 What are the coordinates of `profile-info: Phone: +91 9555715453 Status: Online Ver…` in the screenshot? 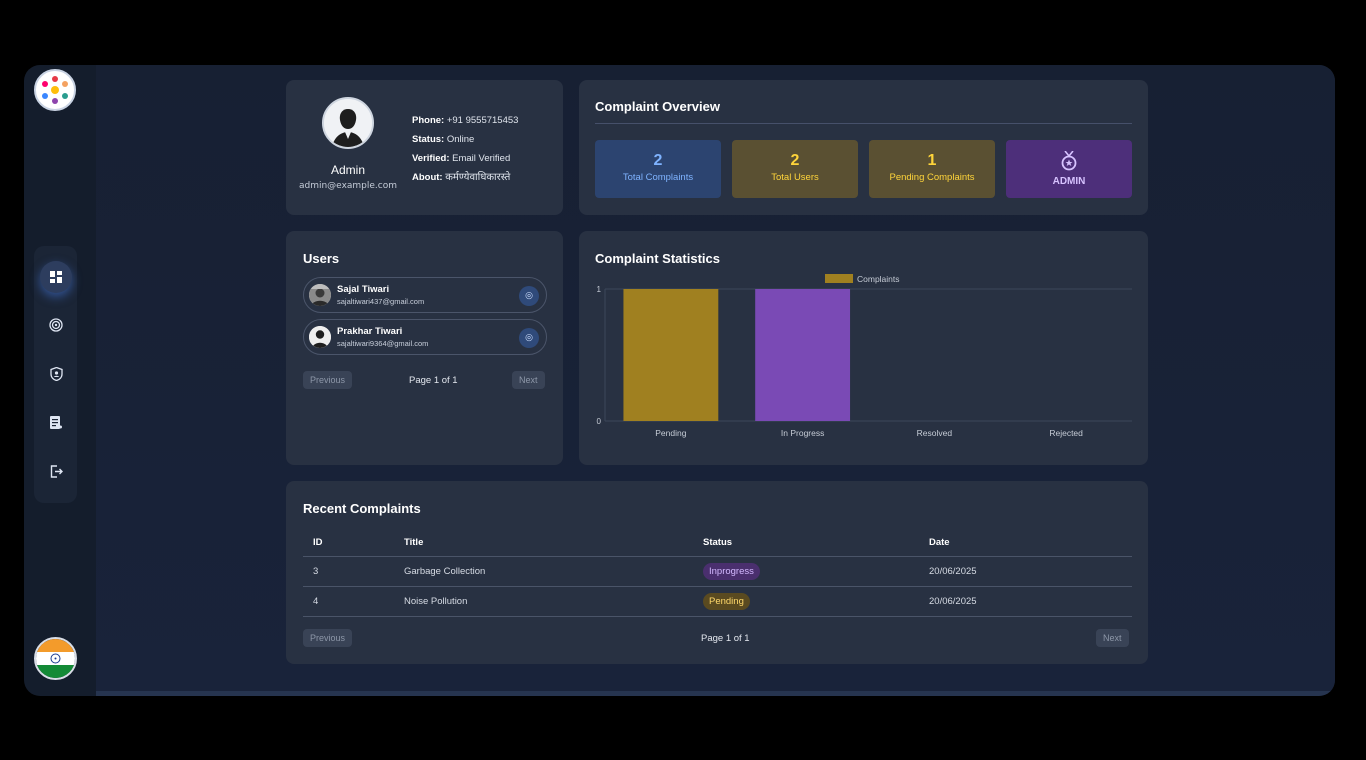 It's located at (465, 149).